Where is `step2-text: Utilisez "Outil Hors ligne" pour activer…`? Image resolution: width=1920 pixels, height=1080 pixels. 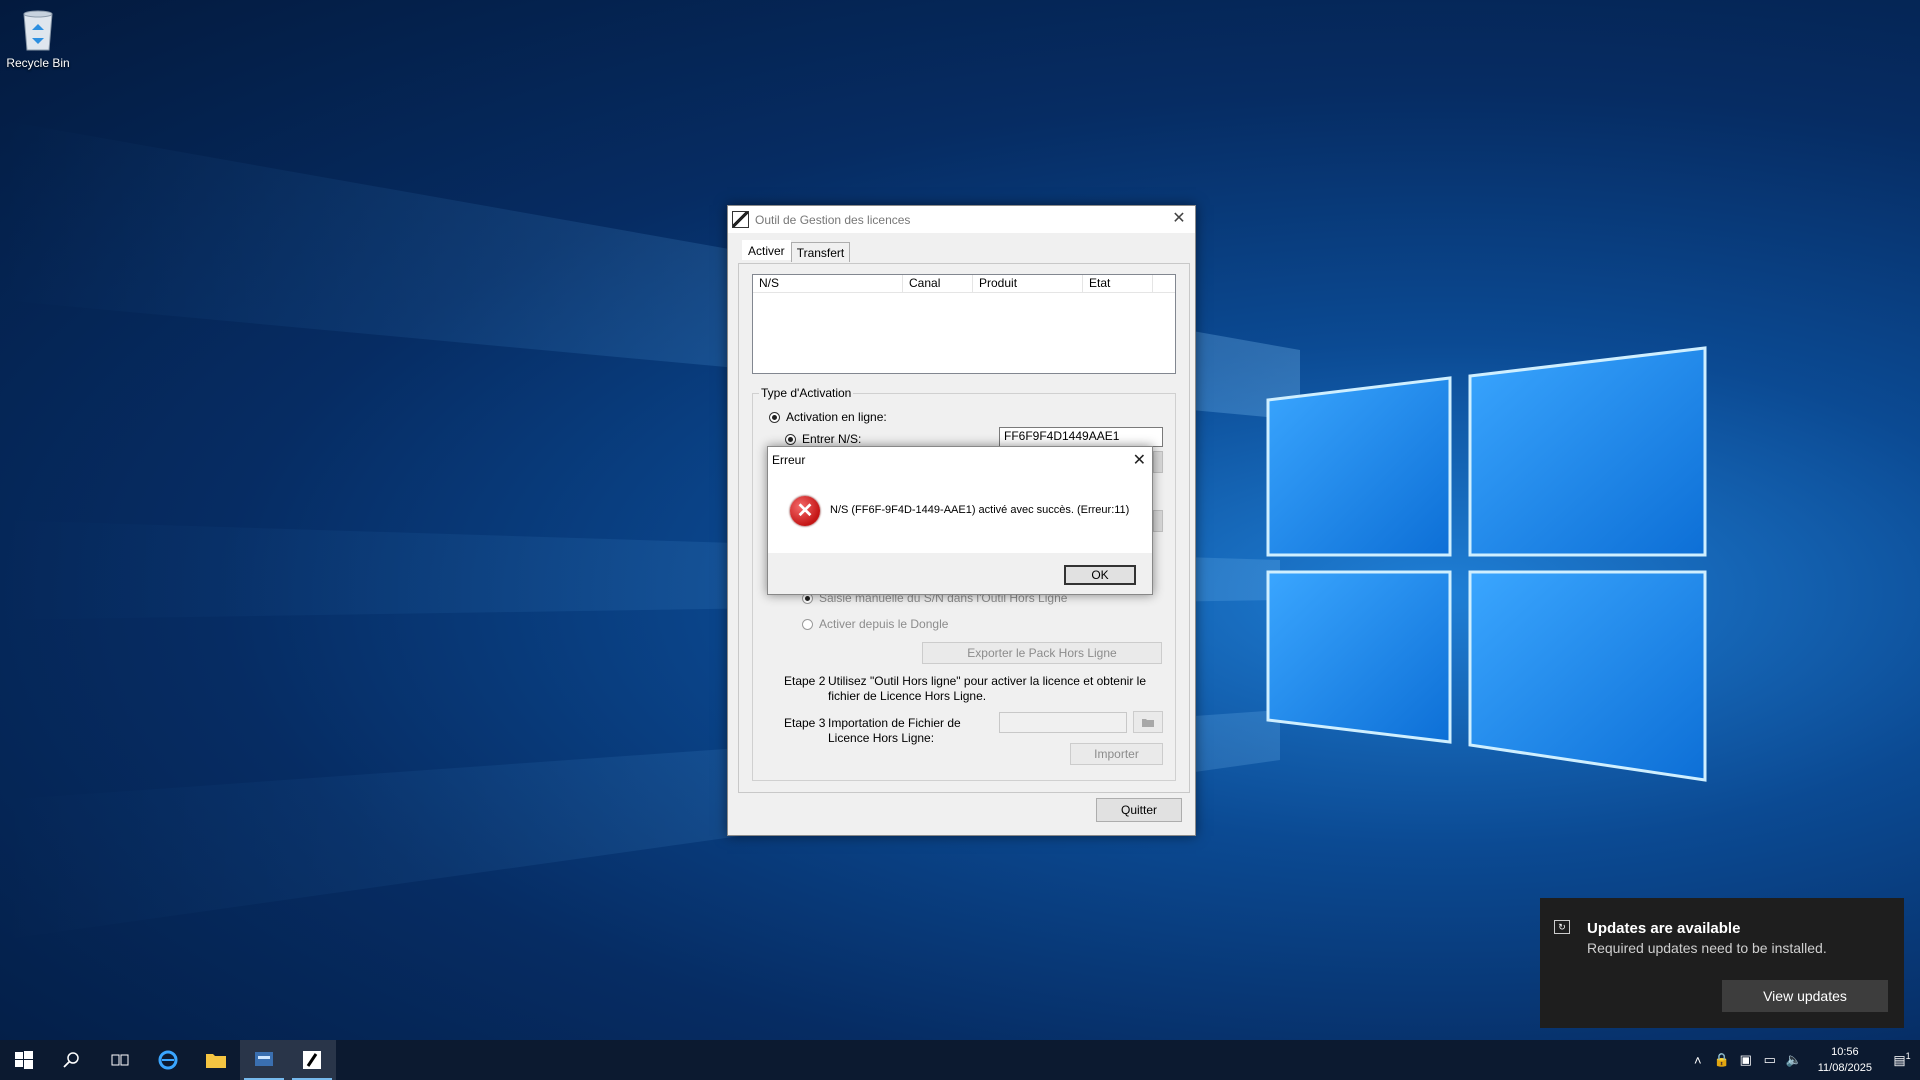
step2-text: Utilisez "Outil Hors ligne" pour activer… is located at coordinates (987, 688).